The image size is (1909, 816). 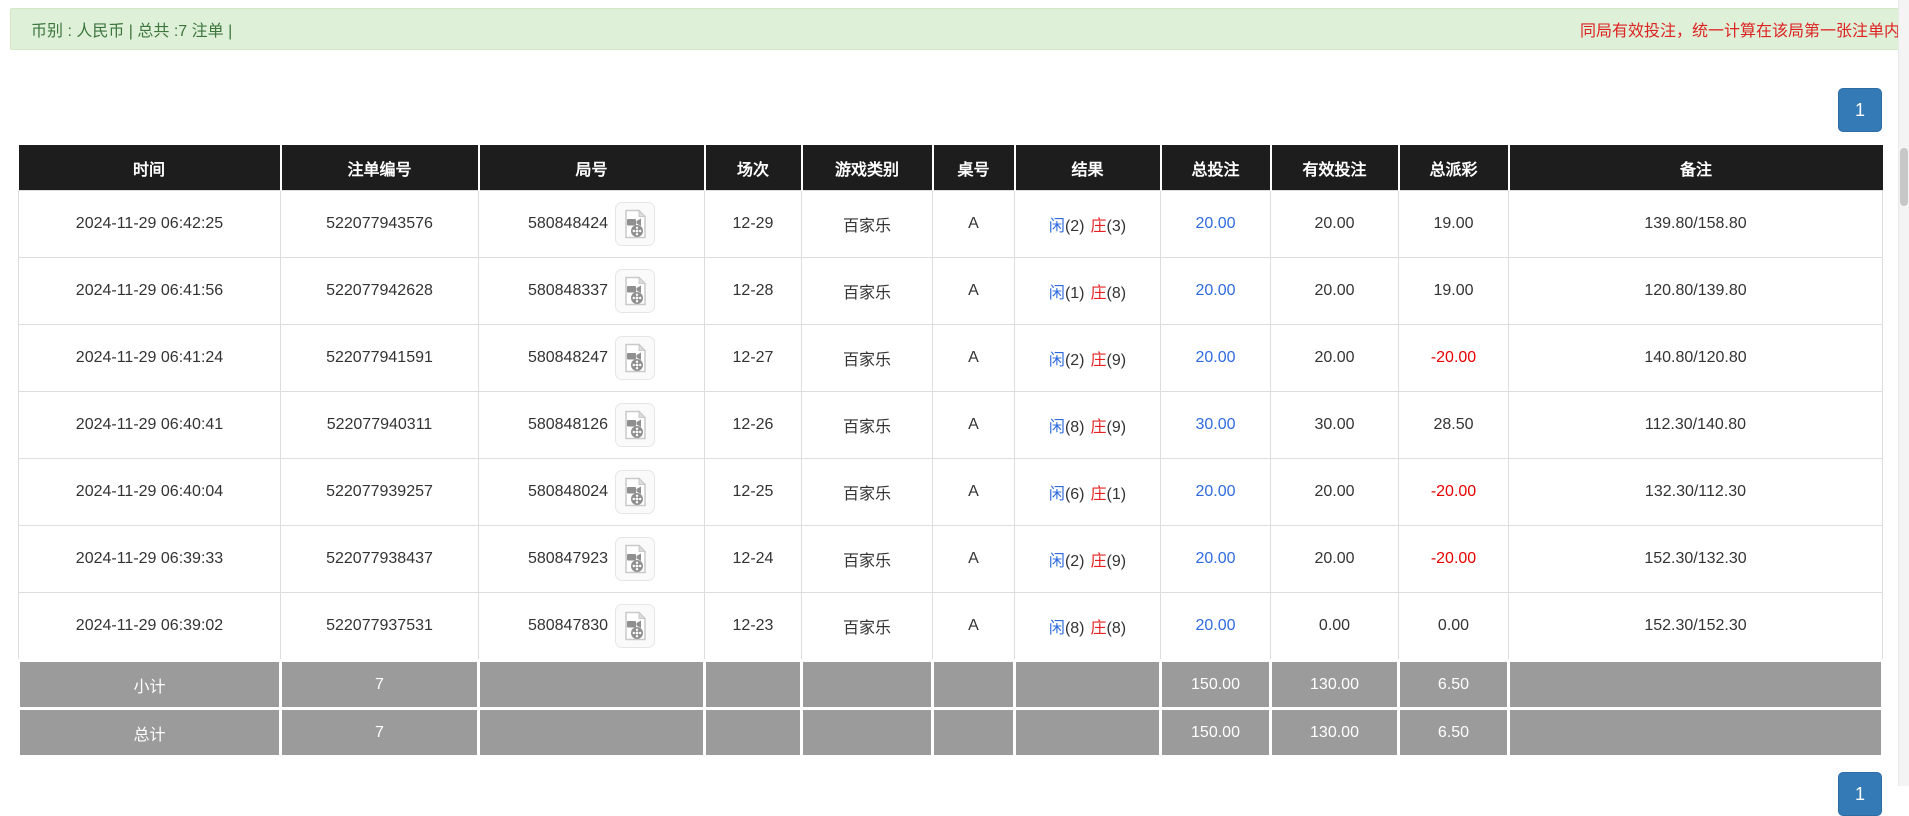 I want to click on cell-session: 12-28, so click(x=753, y=291).